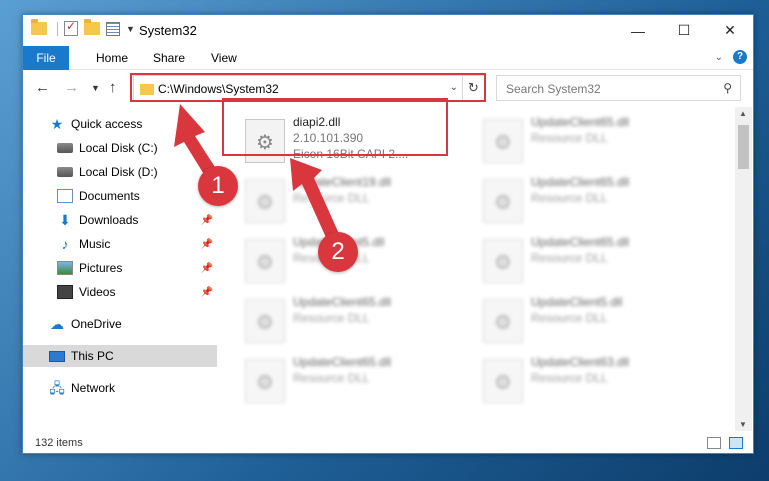 This screenshot has height=481, width=769. Describe the element at coordinates (65, 244) in the screenshot. I see `music-icon: ♪` at that location.